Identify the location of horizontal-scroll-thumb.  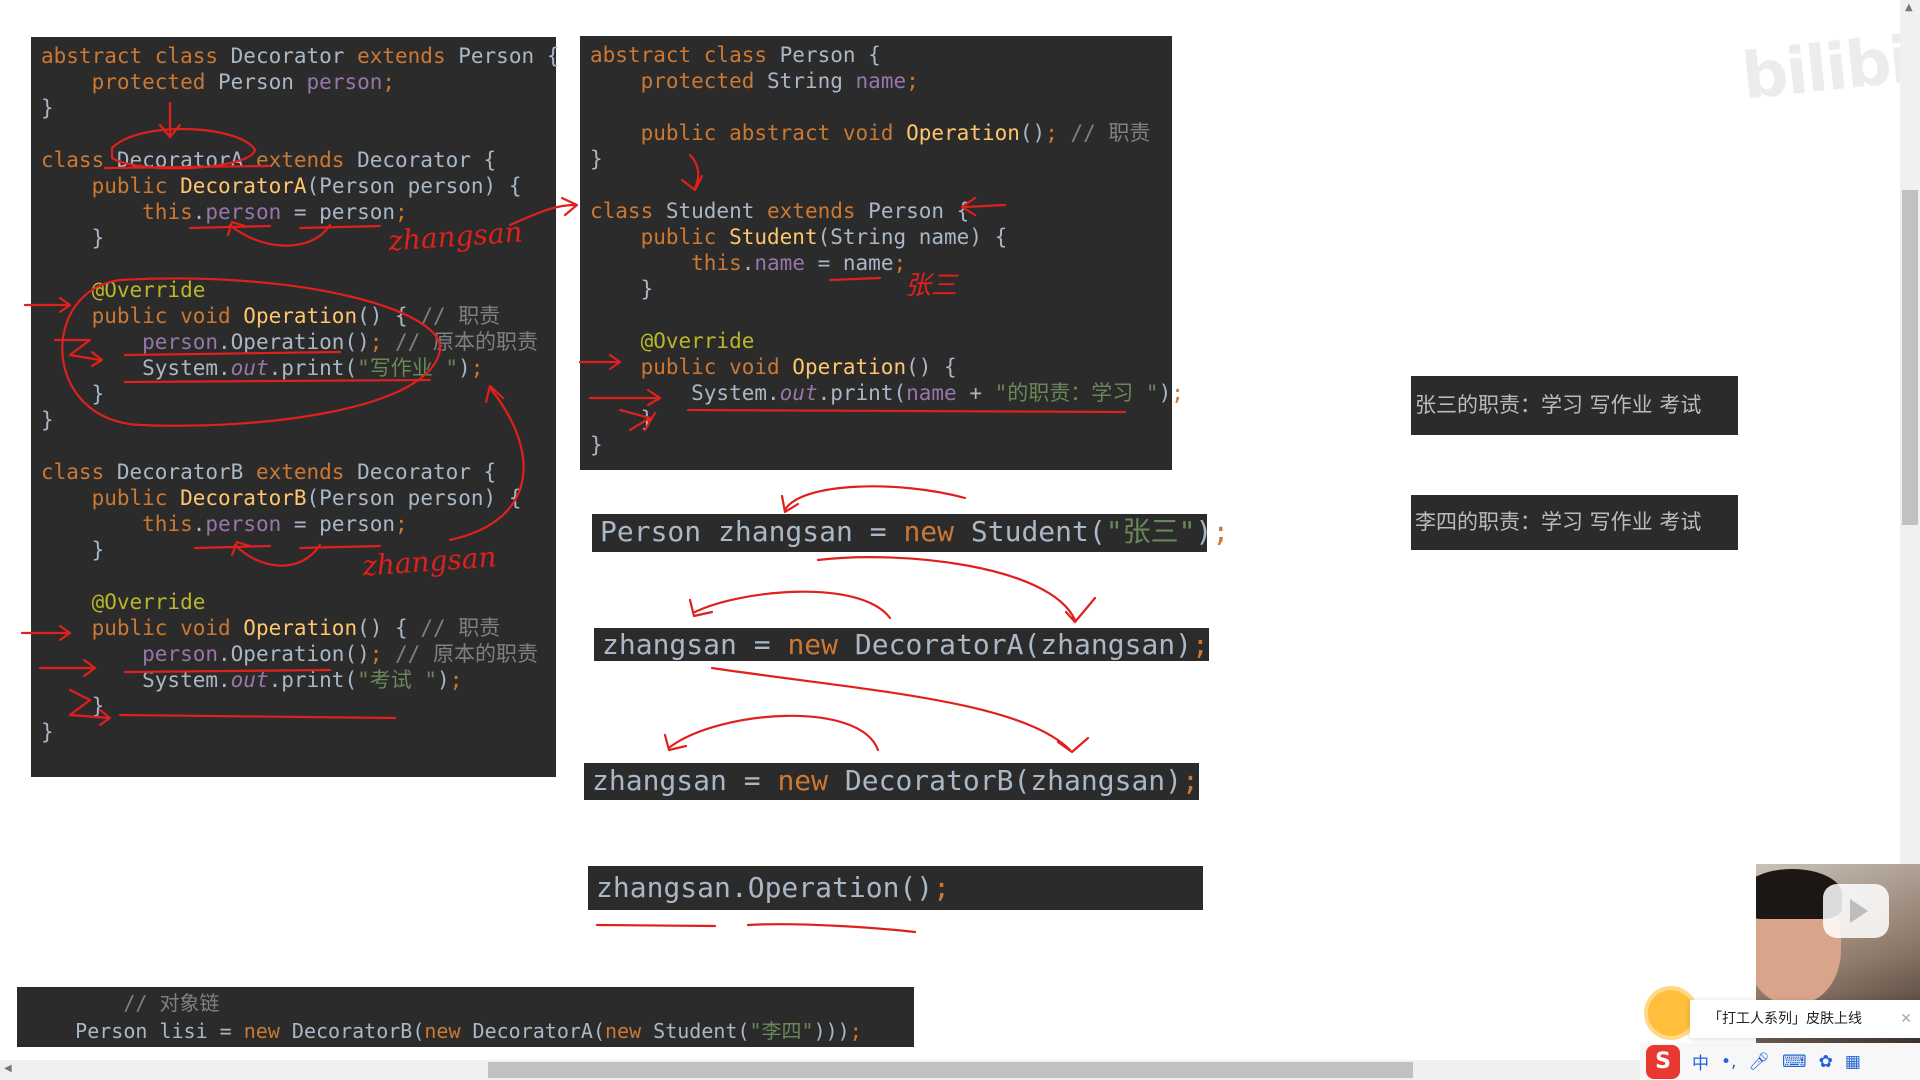
(950, 1070).